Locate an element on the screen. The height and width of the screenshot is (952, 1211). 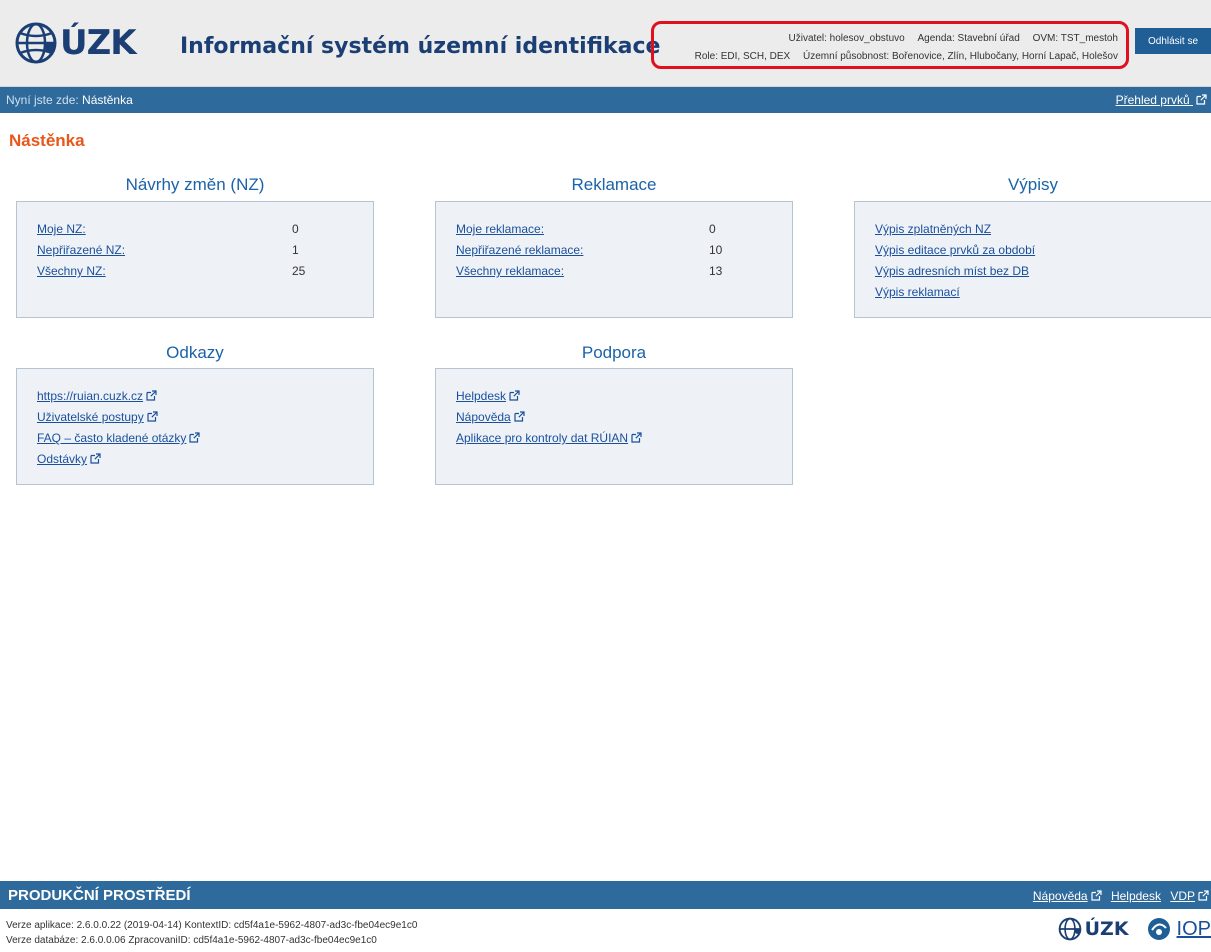
podpora-item: Nápověda is located at coordinates (490, 417).